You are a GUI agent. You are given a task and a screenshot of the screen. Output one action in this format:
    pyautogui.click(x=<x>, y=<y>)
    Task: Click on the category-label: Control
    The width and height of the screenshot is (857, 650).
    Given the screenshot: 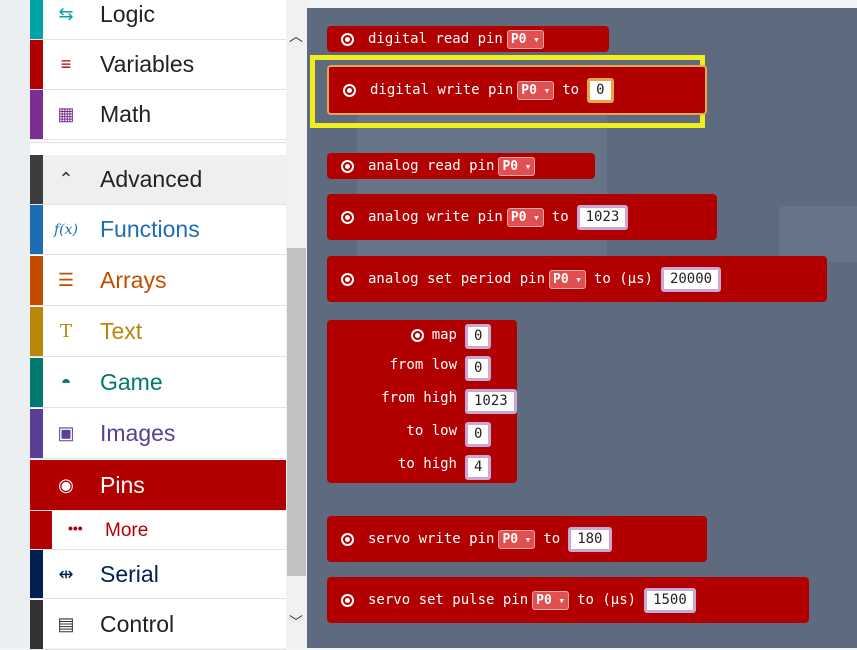 What is the action you would take?
    pyautogui.click(x=137, y=624)
    